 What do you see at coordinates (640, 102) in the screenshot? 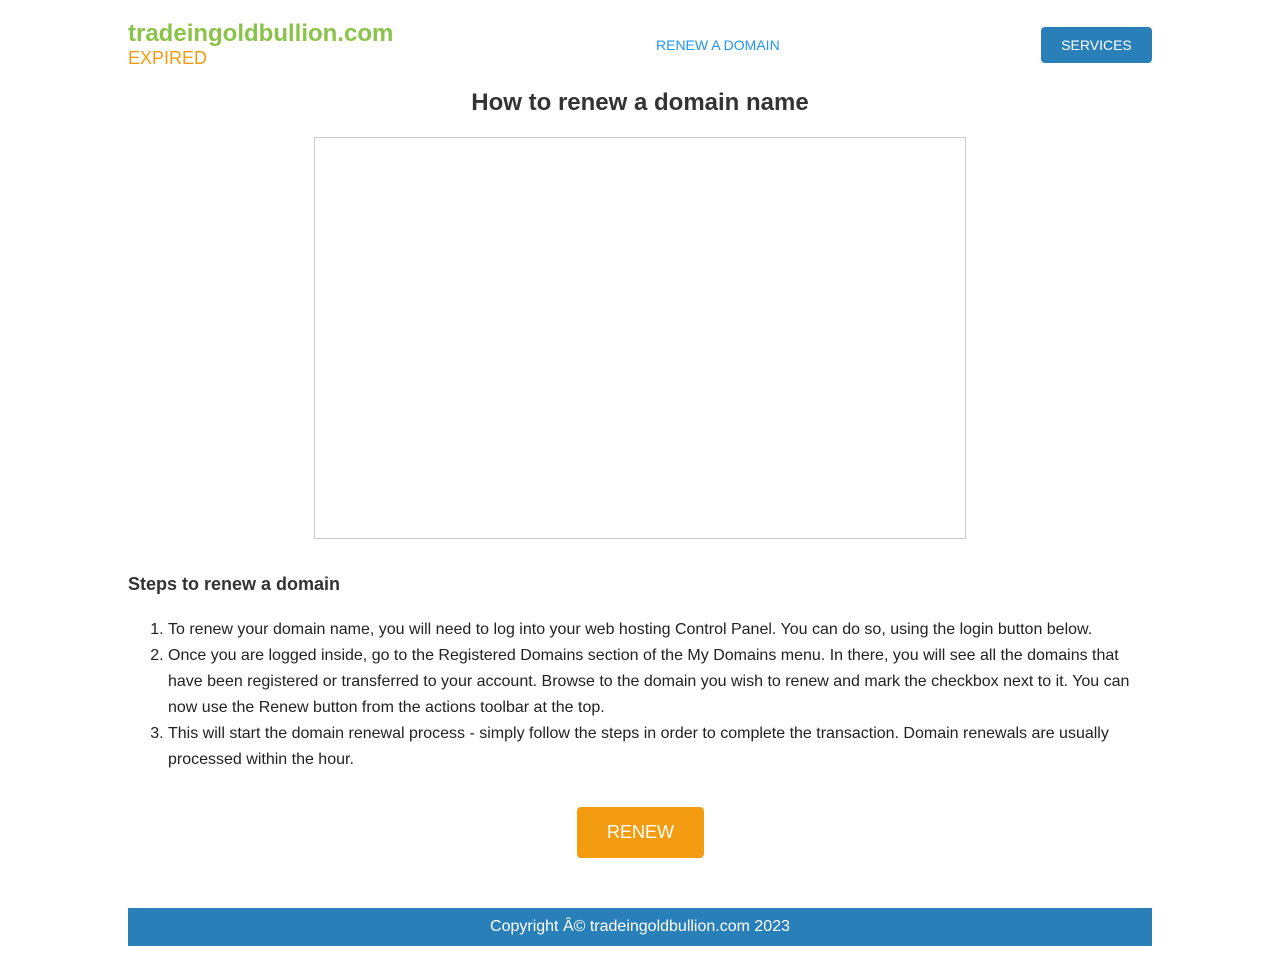
I see `page-title: How to renew a domain name` at bounding box center [640, 102].